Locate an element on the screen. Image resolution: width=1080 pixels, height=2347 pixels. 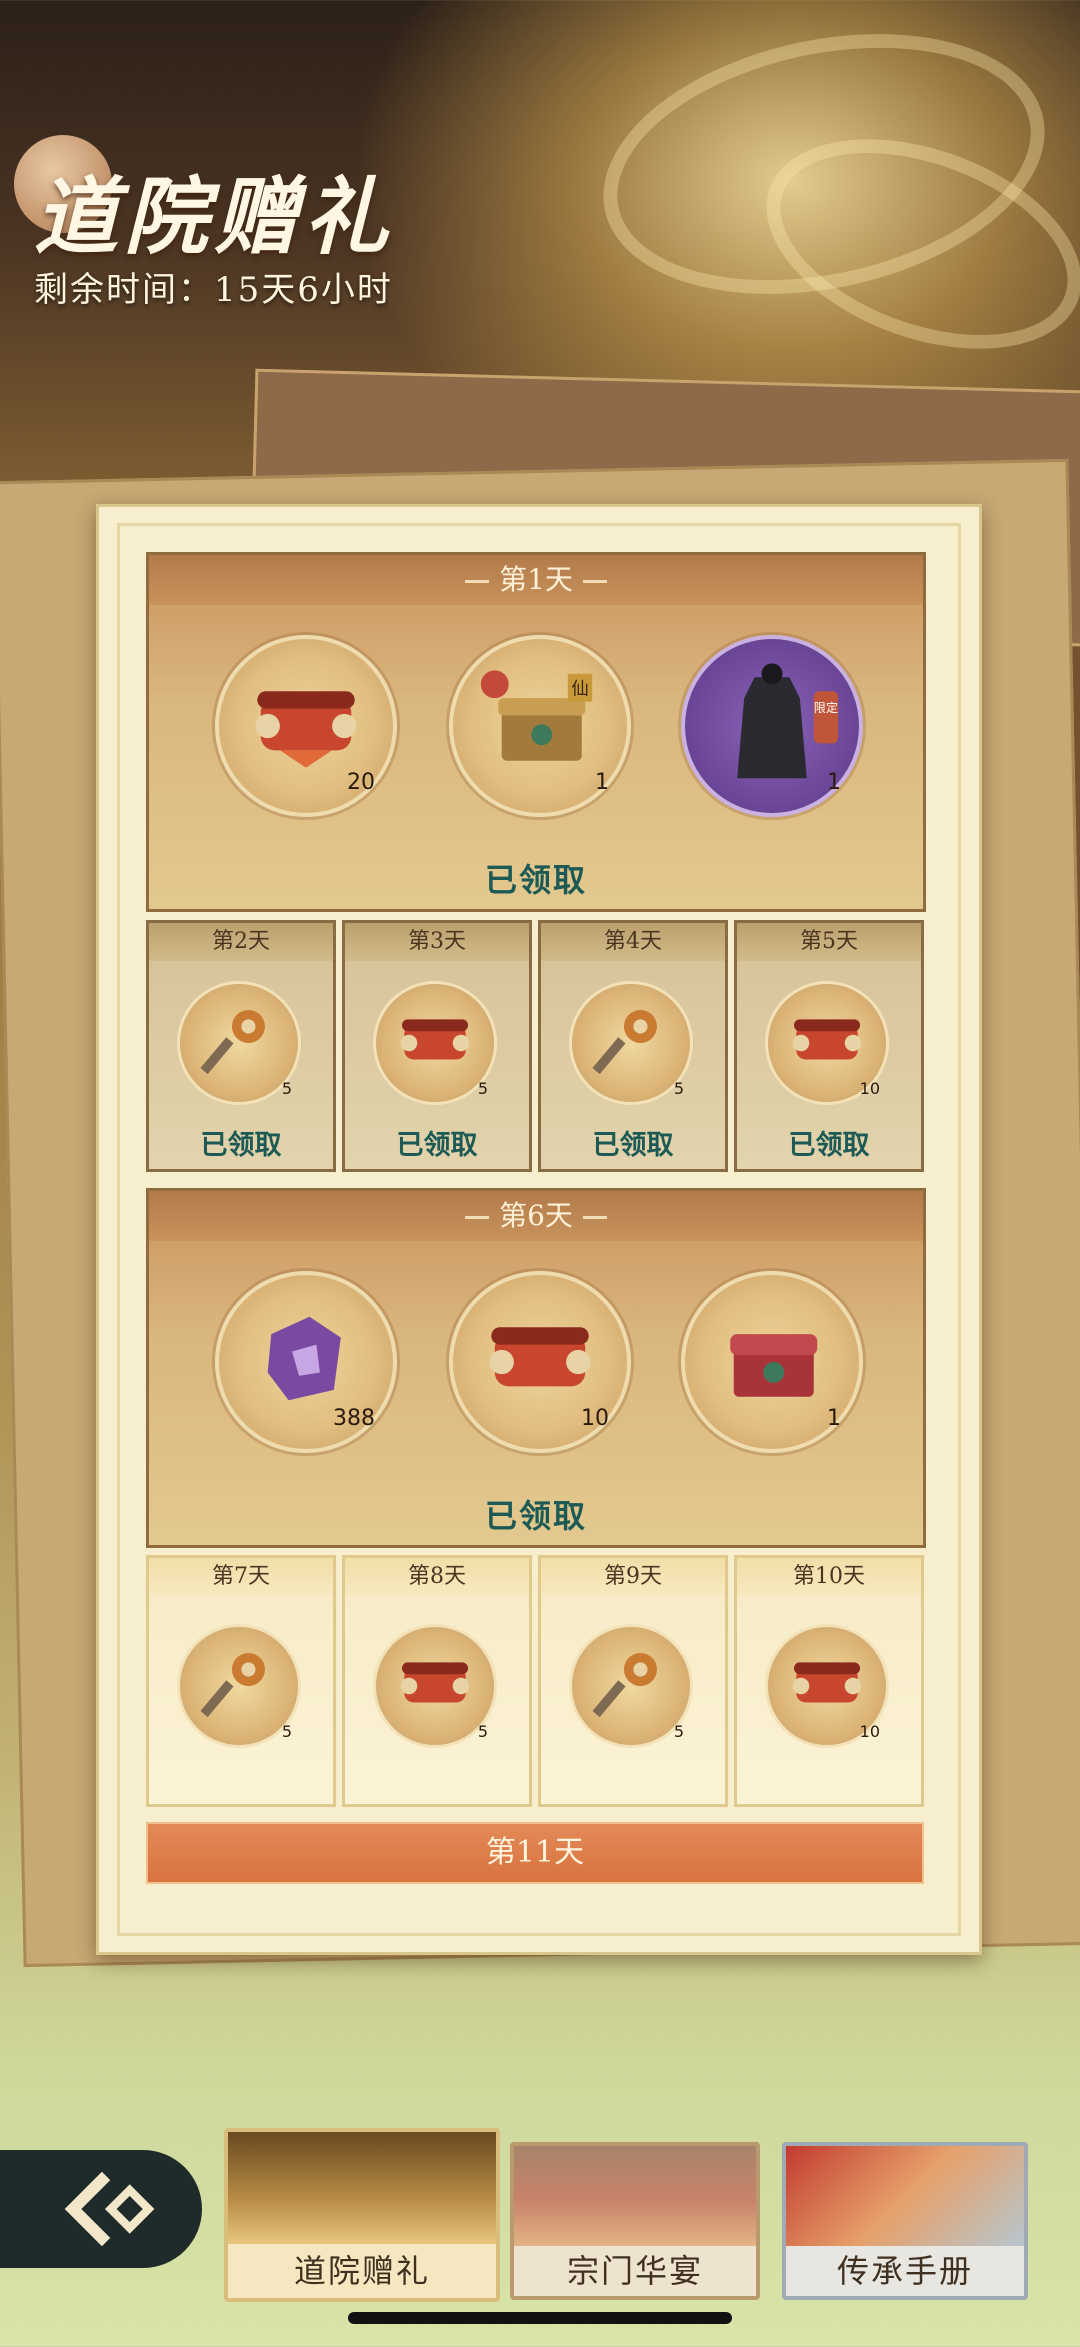
tab-label: 道院赠礼 is located at coordinates (361, 2271).